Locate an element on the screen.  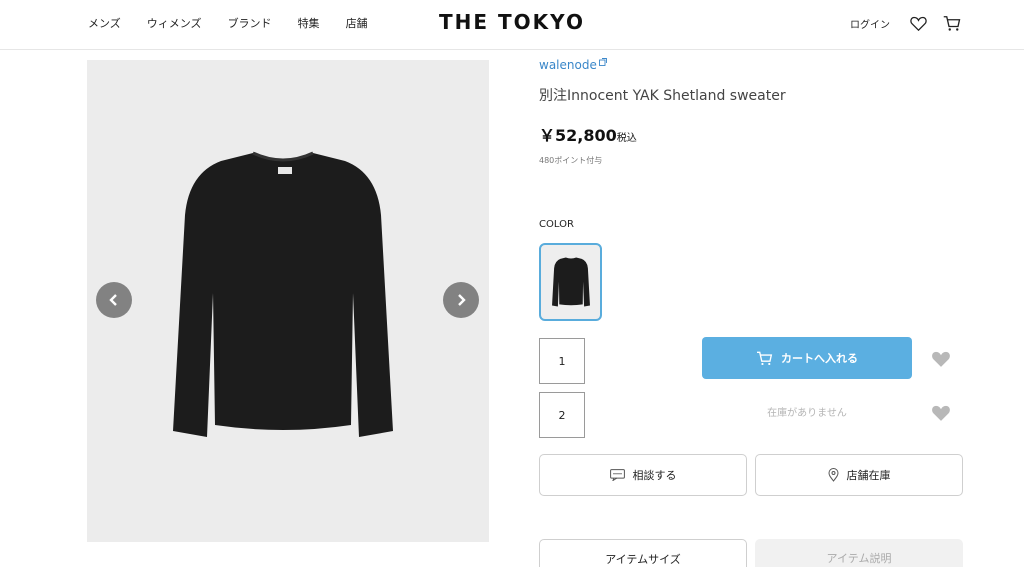
next-image-button is located at coordinates (461, 300).